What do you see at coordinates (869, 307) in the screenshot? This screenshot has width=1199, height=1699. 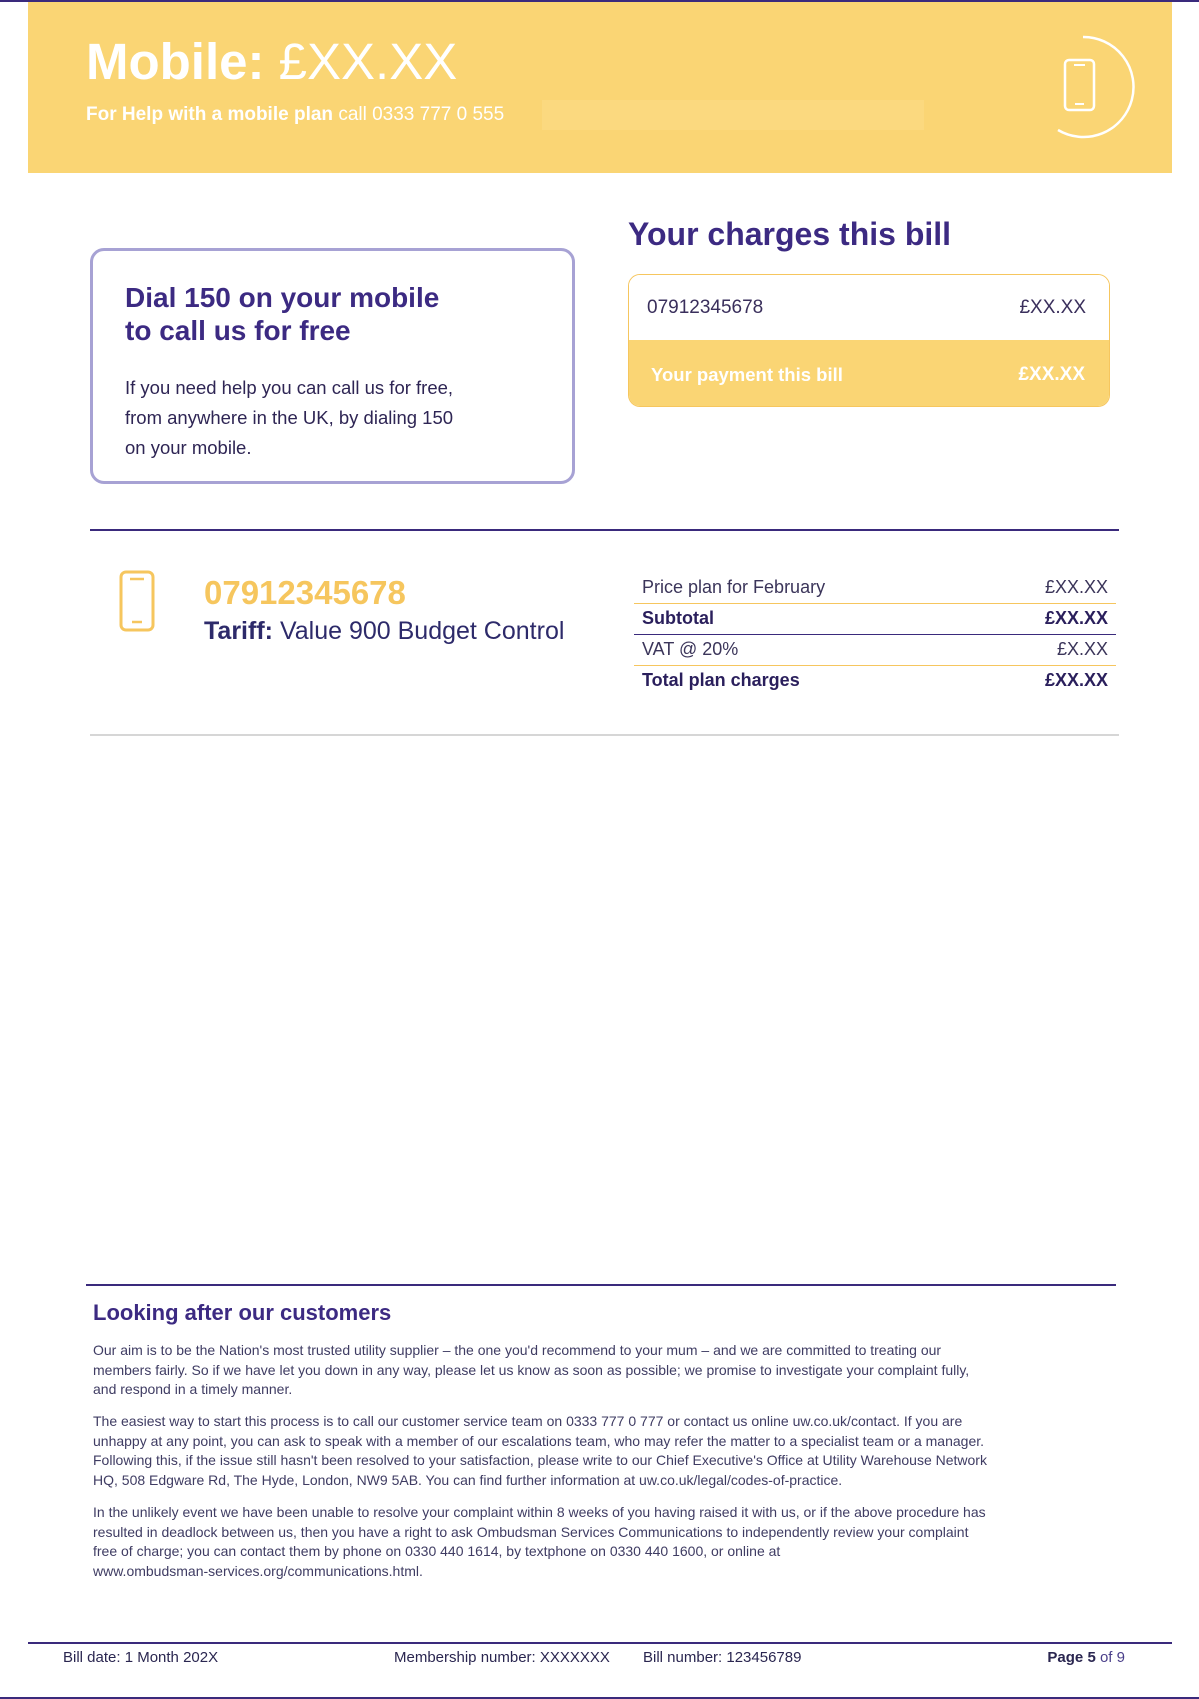 I see `charges-number-row: 07912345678 £XX.XX` at bounding box center [869, 307].